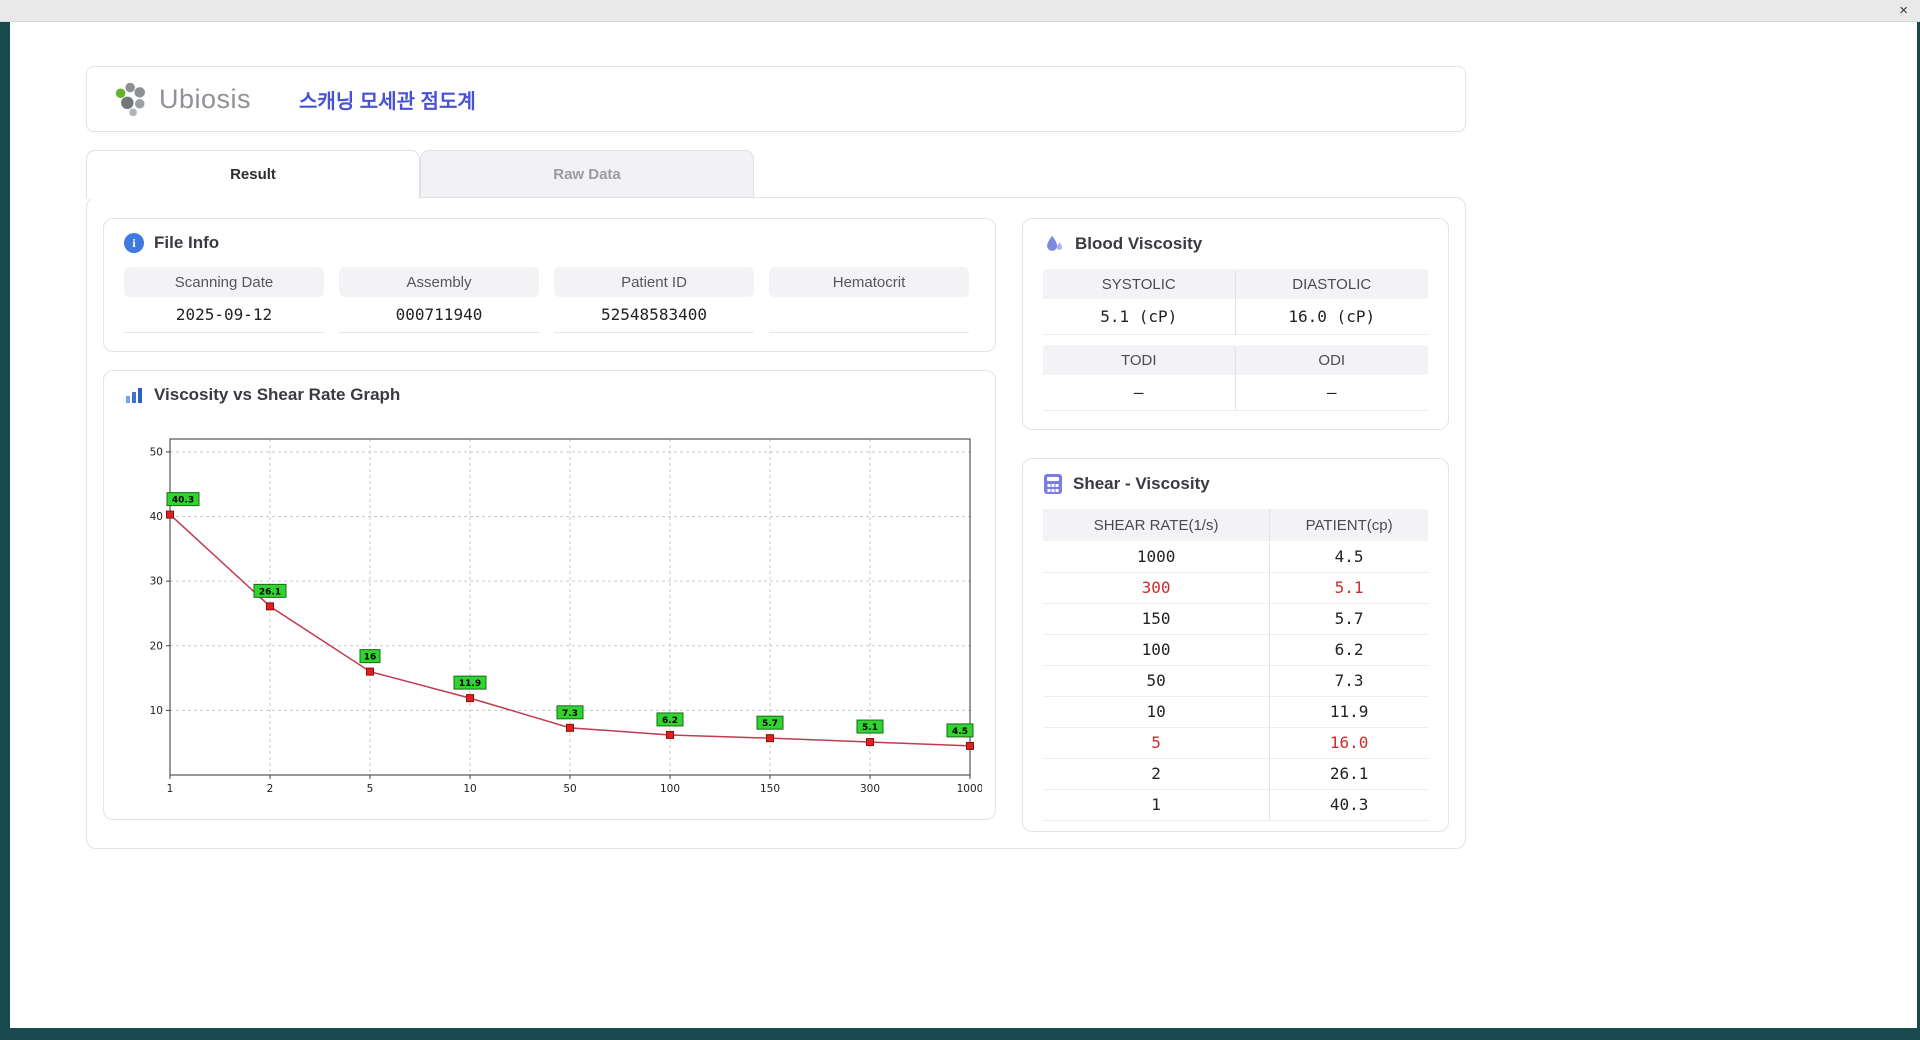 Image resolution: width=1920 pixels, height=1040 pixels. Describe the element at coordinates (1157, 774) in the screenshot. I see `shear-rate-cell: 2` at that location.